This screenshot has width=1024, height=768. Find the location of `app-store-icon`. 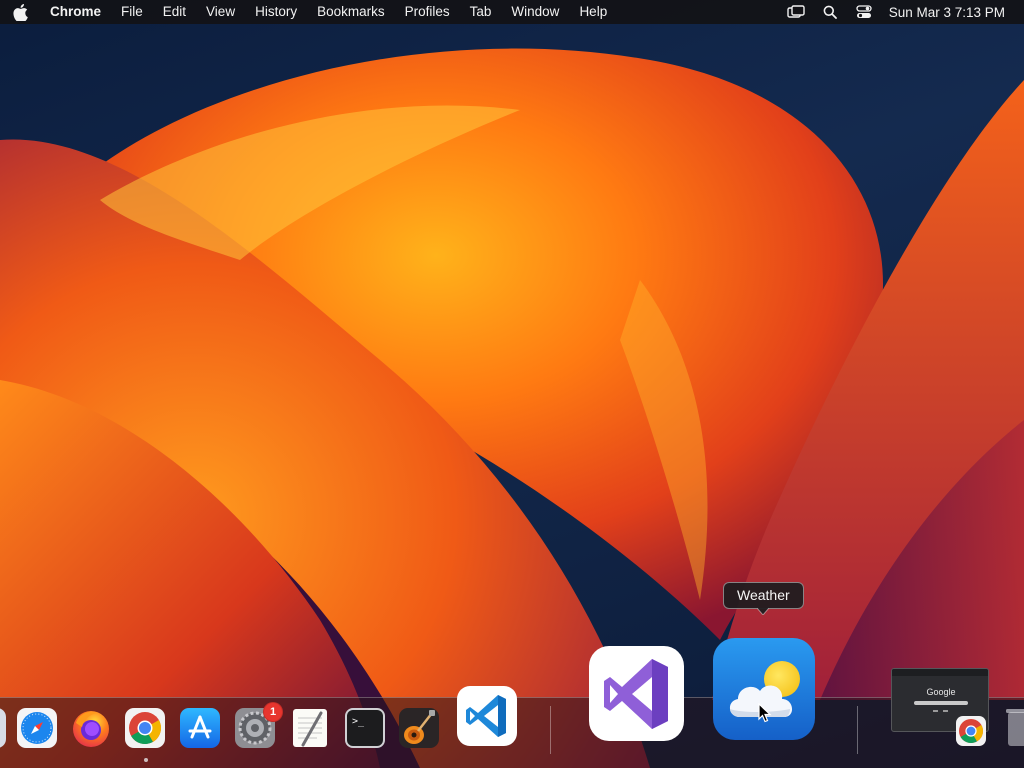

app-store-icon is located at coordinates (200, 728).